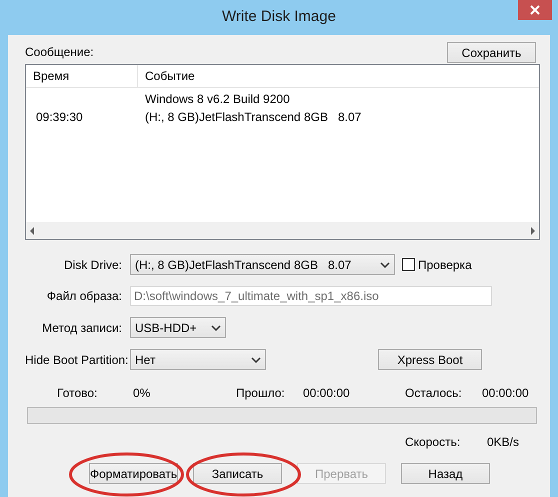 This screenshot has height=497, width=558. I want to click on column-header: Время, so click(82, 76).